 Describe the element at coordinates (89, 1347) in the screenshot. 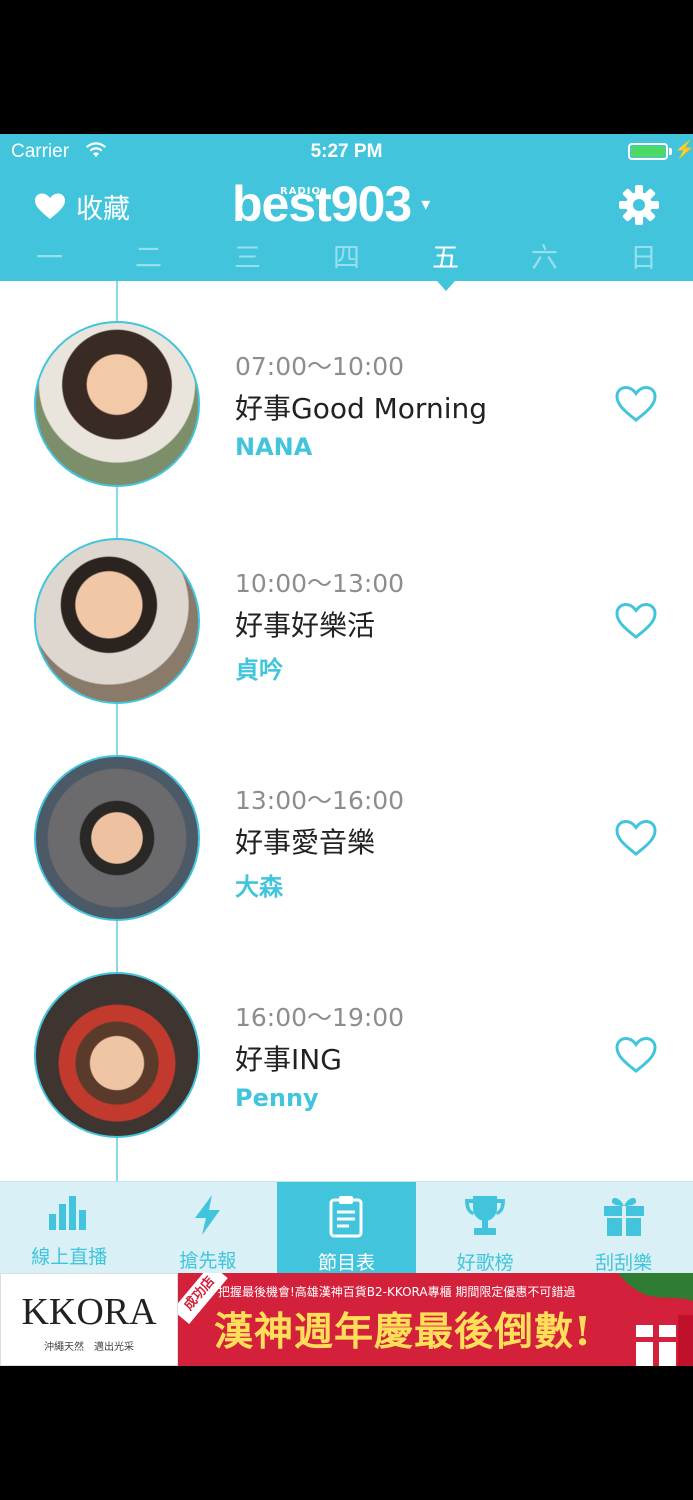

I see `ad-brand-tagline: 沖繩天然 邁出光采` at that location.